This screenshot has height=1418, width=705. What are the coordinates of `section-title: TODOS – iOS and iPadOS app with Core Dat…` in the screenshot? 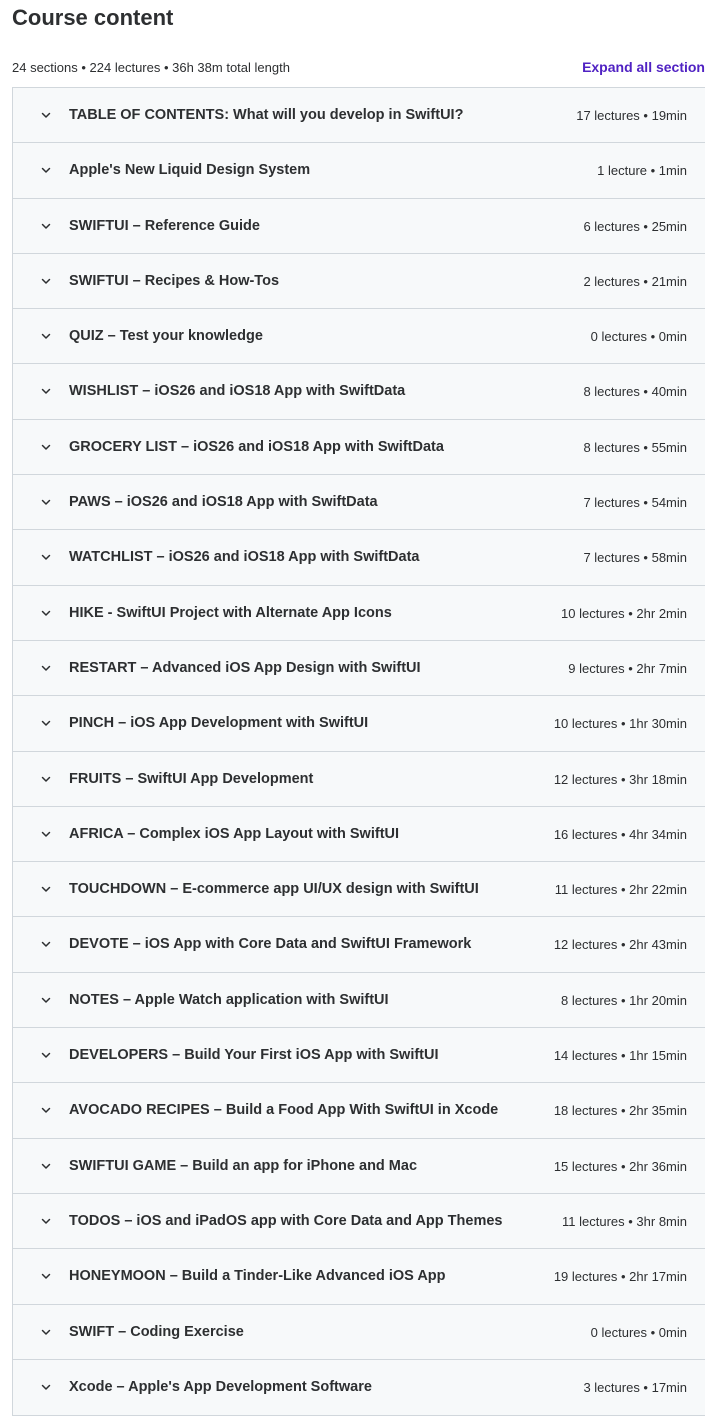 It's located at (286, 1220).